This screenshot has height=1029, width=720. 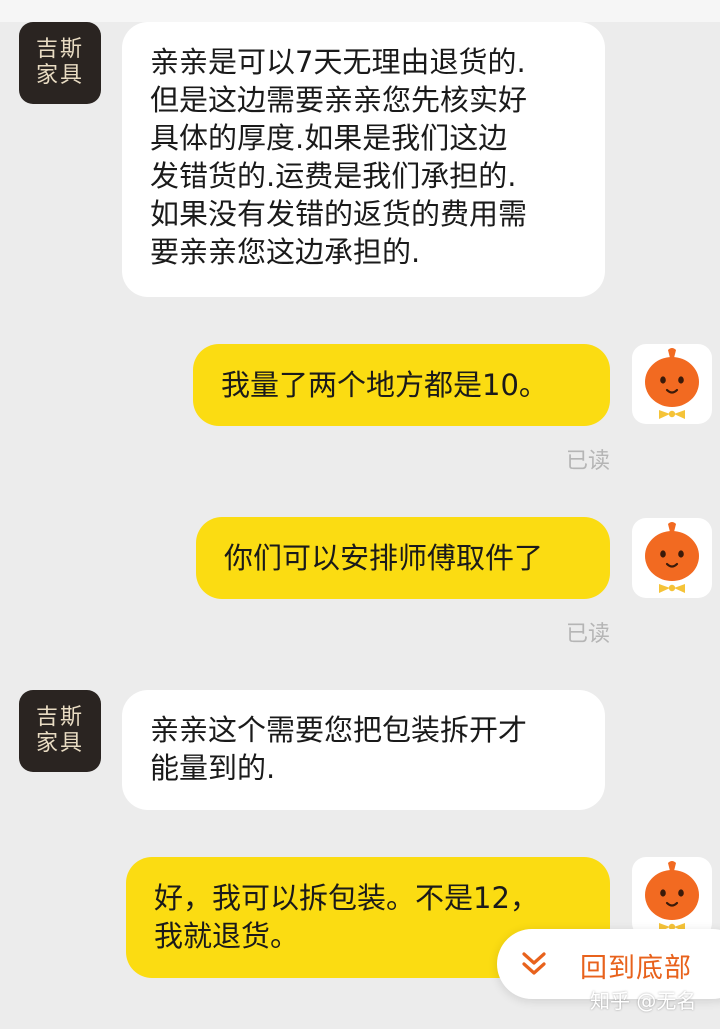 What do you see at coordinates (403, 558) in the screenshot?
I see `message-bubble-outgoing: 你们可以安排师傅取件了` at bounding box center [403, 558].